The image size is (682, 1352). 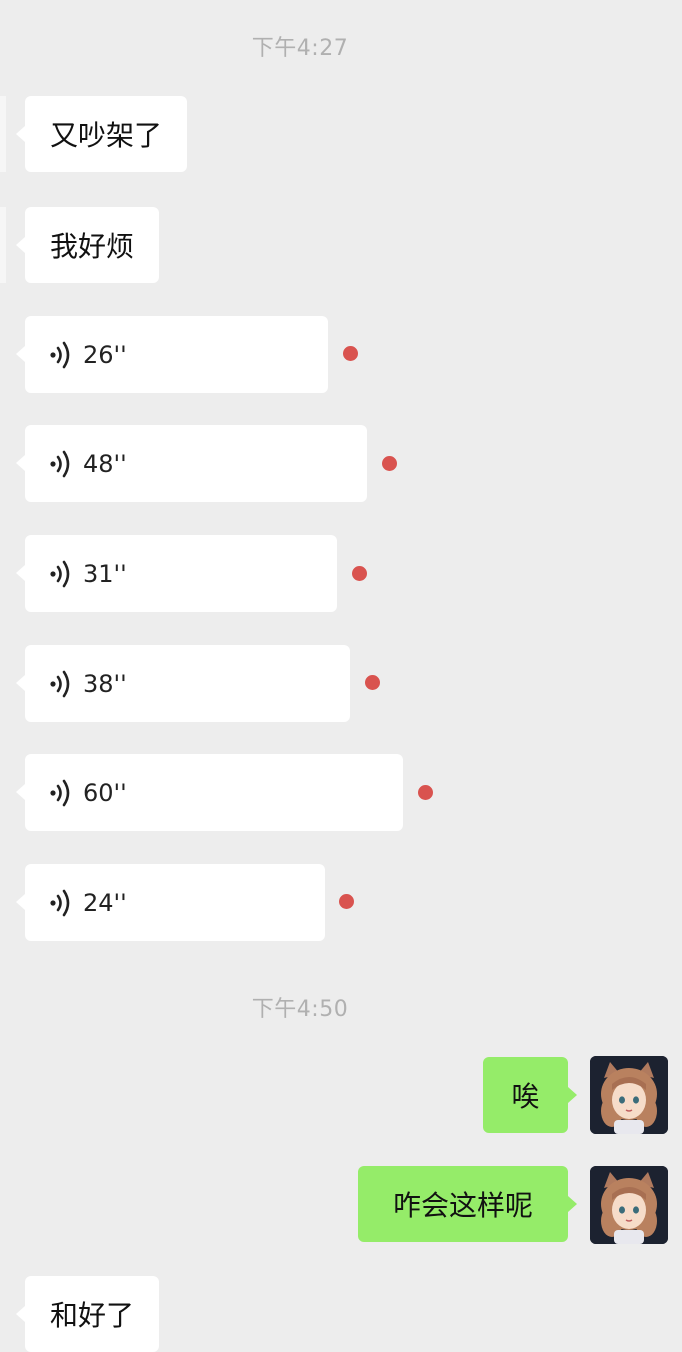 What do you see at coordinates (105, 683) in the screenshot?
I see `voice-duration: 38''` at bounding box center [105, 683].